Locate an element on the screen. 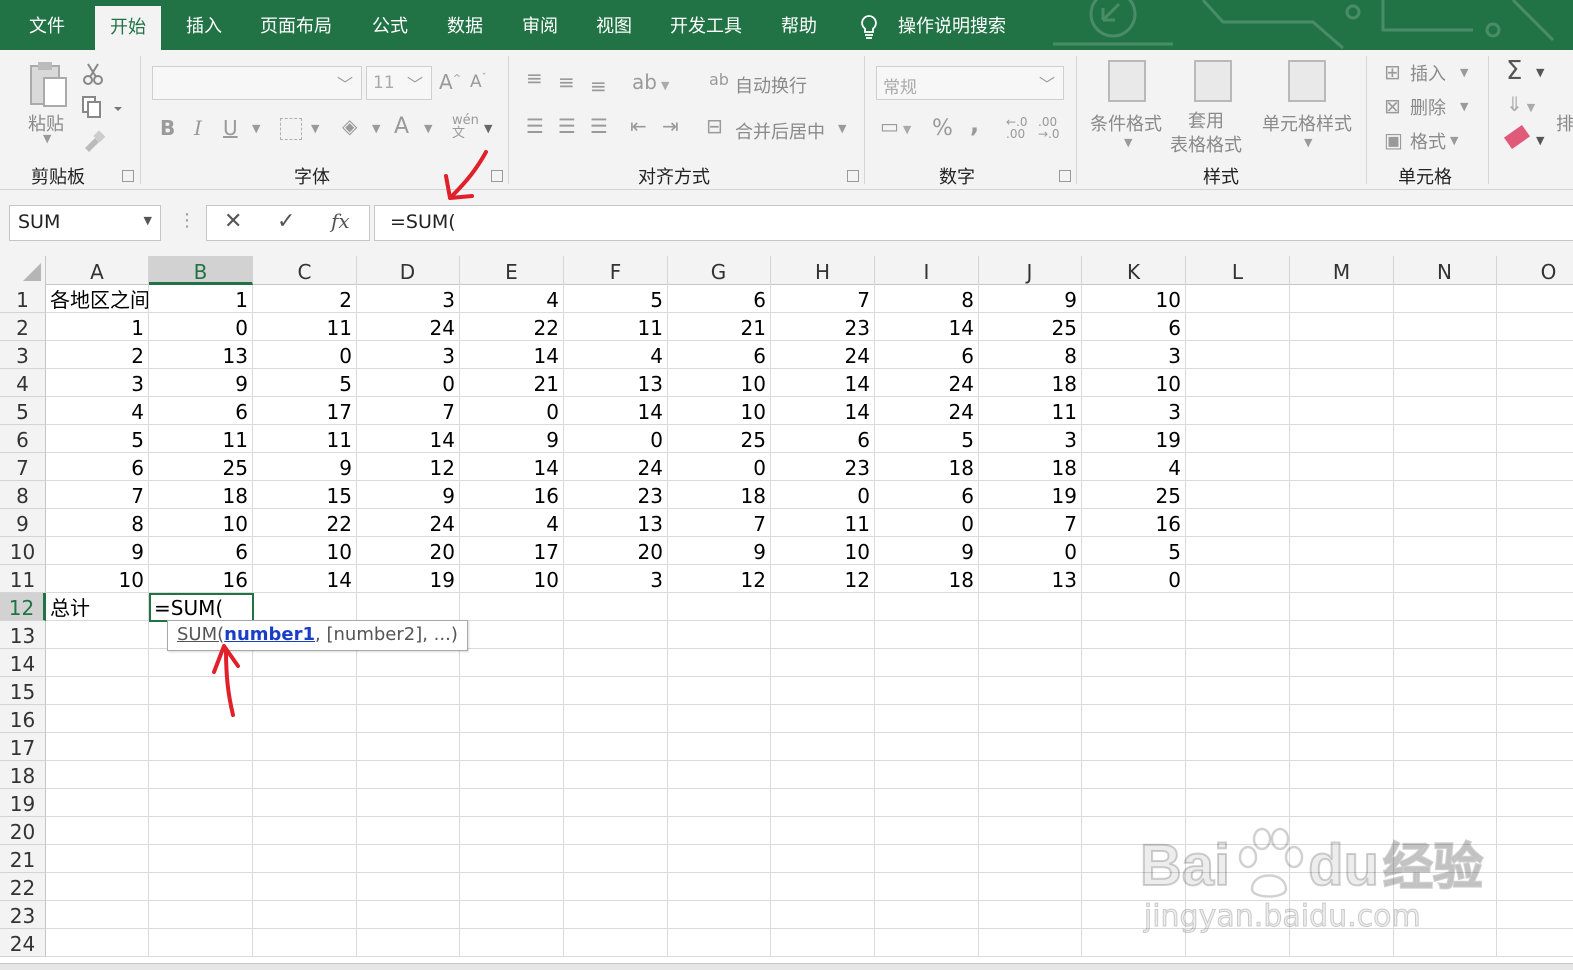  merge-center-button: 合并后居中 is located at coordinates (780, 131).